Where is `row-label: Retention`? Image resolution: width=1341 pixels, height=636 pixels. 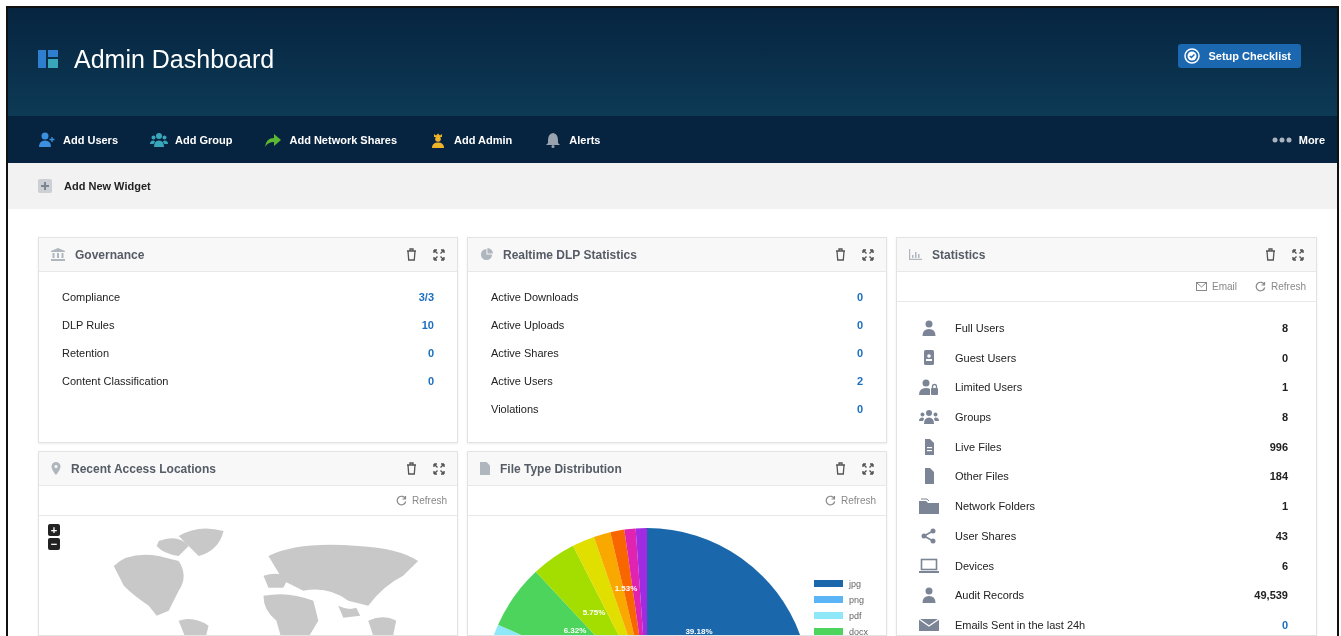
row-label: Retention is located at coordinates (86, 352).